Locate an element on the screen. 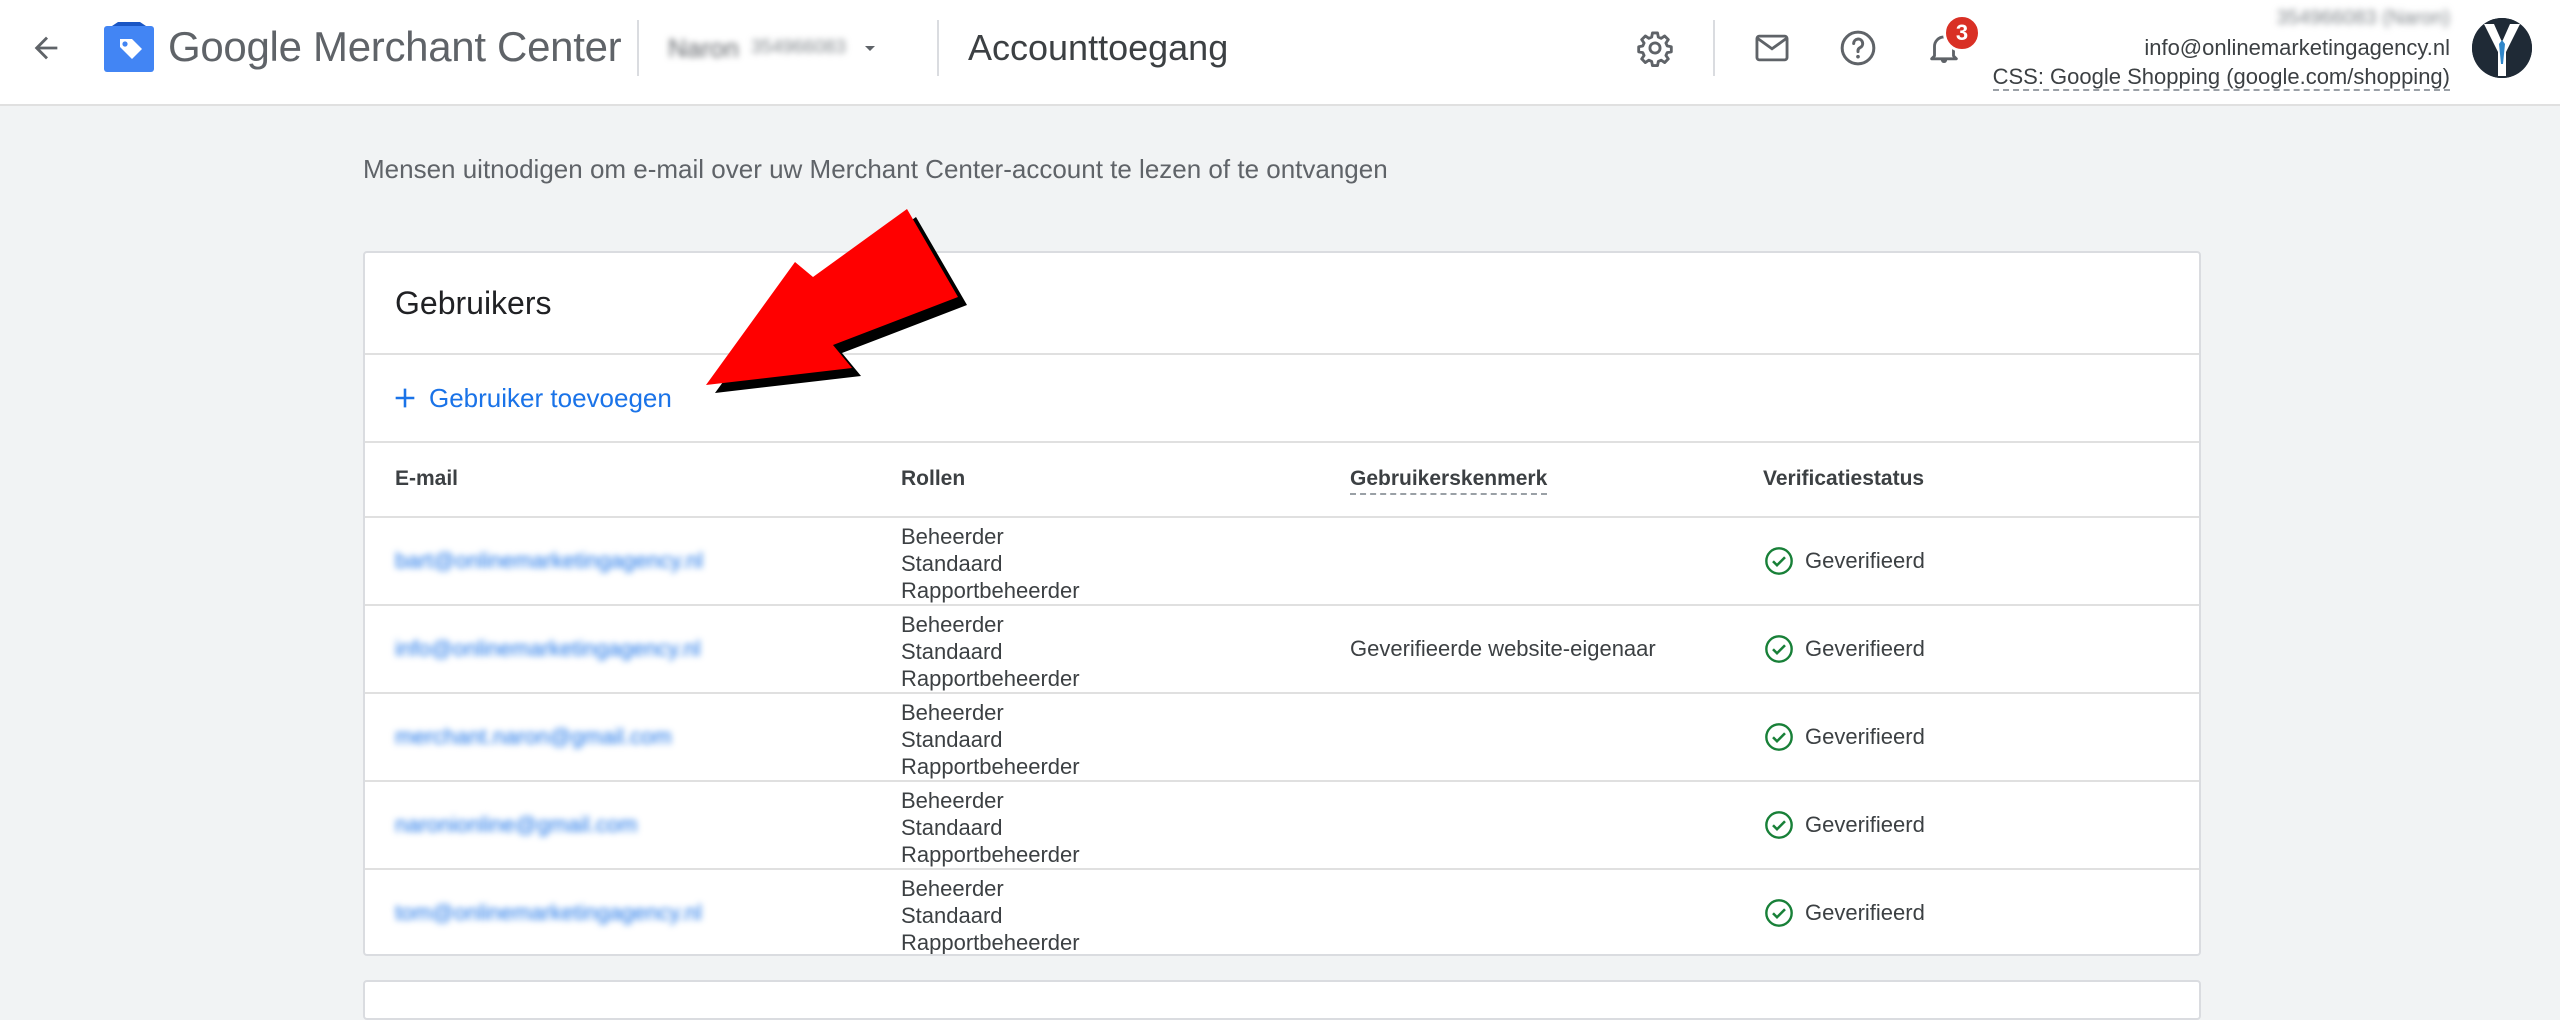 This screenshot has height=1020, width=2560. gear-icon is located at coordinates (1655, 49).